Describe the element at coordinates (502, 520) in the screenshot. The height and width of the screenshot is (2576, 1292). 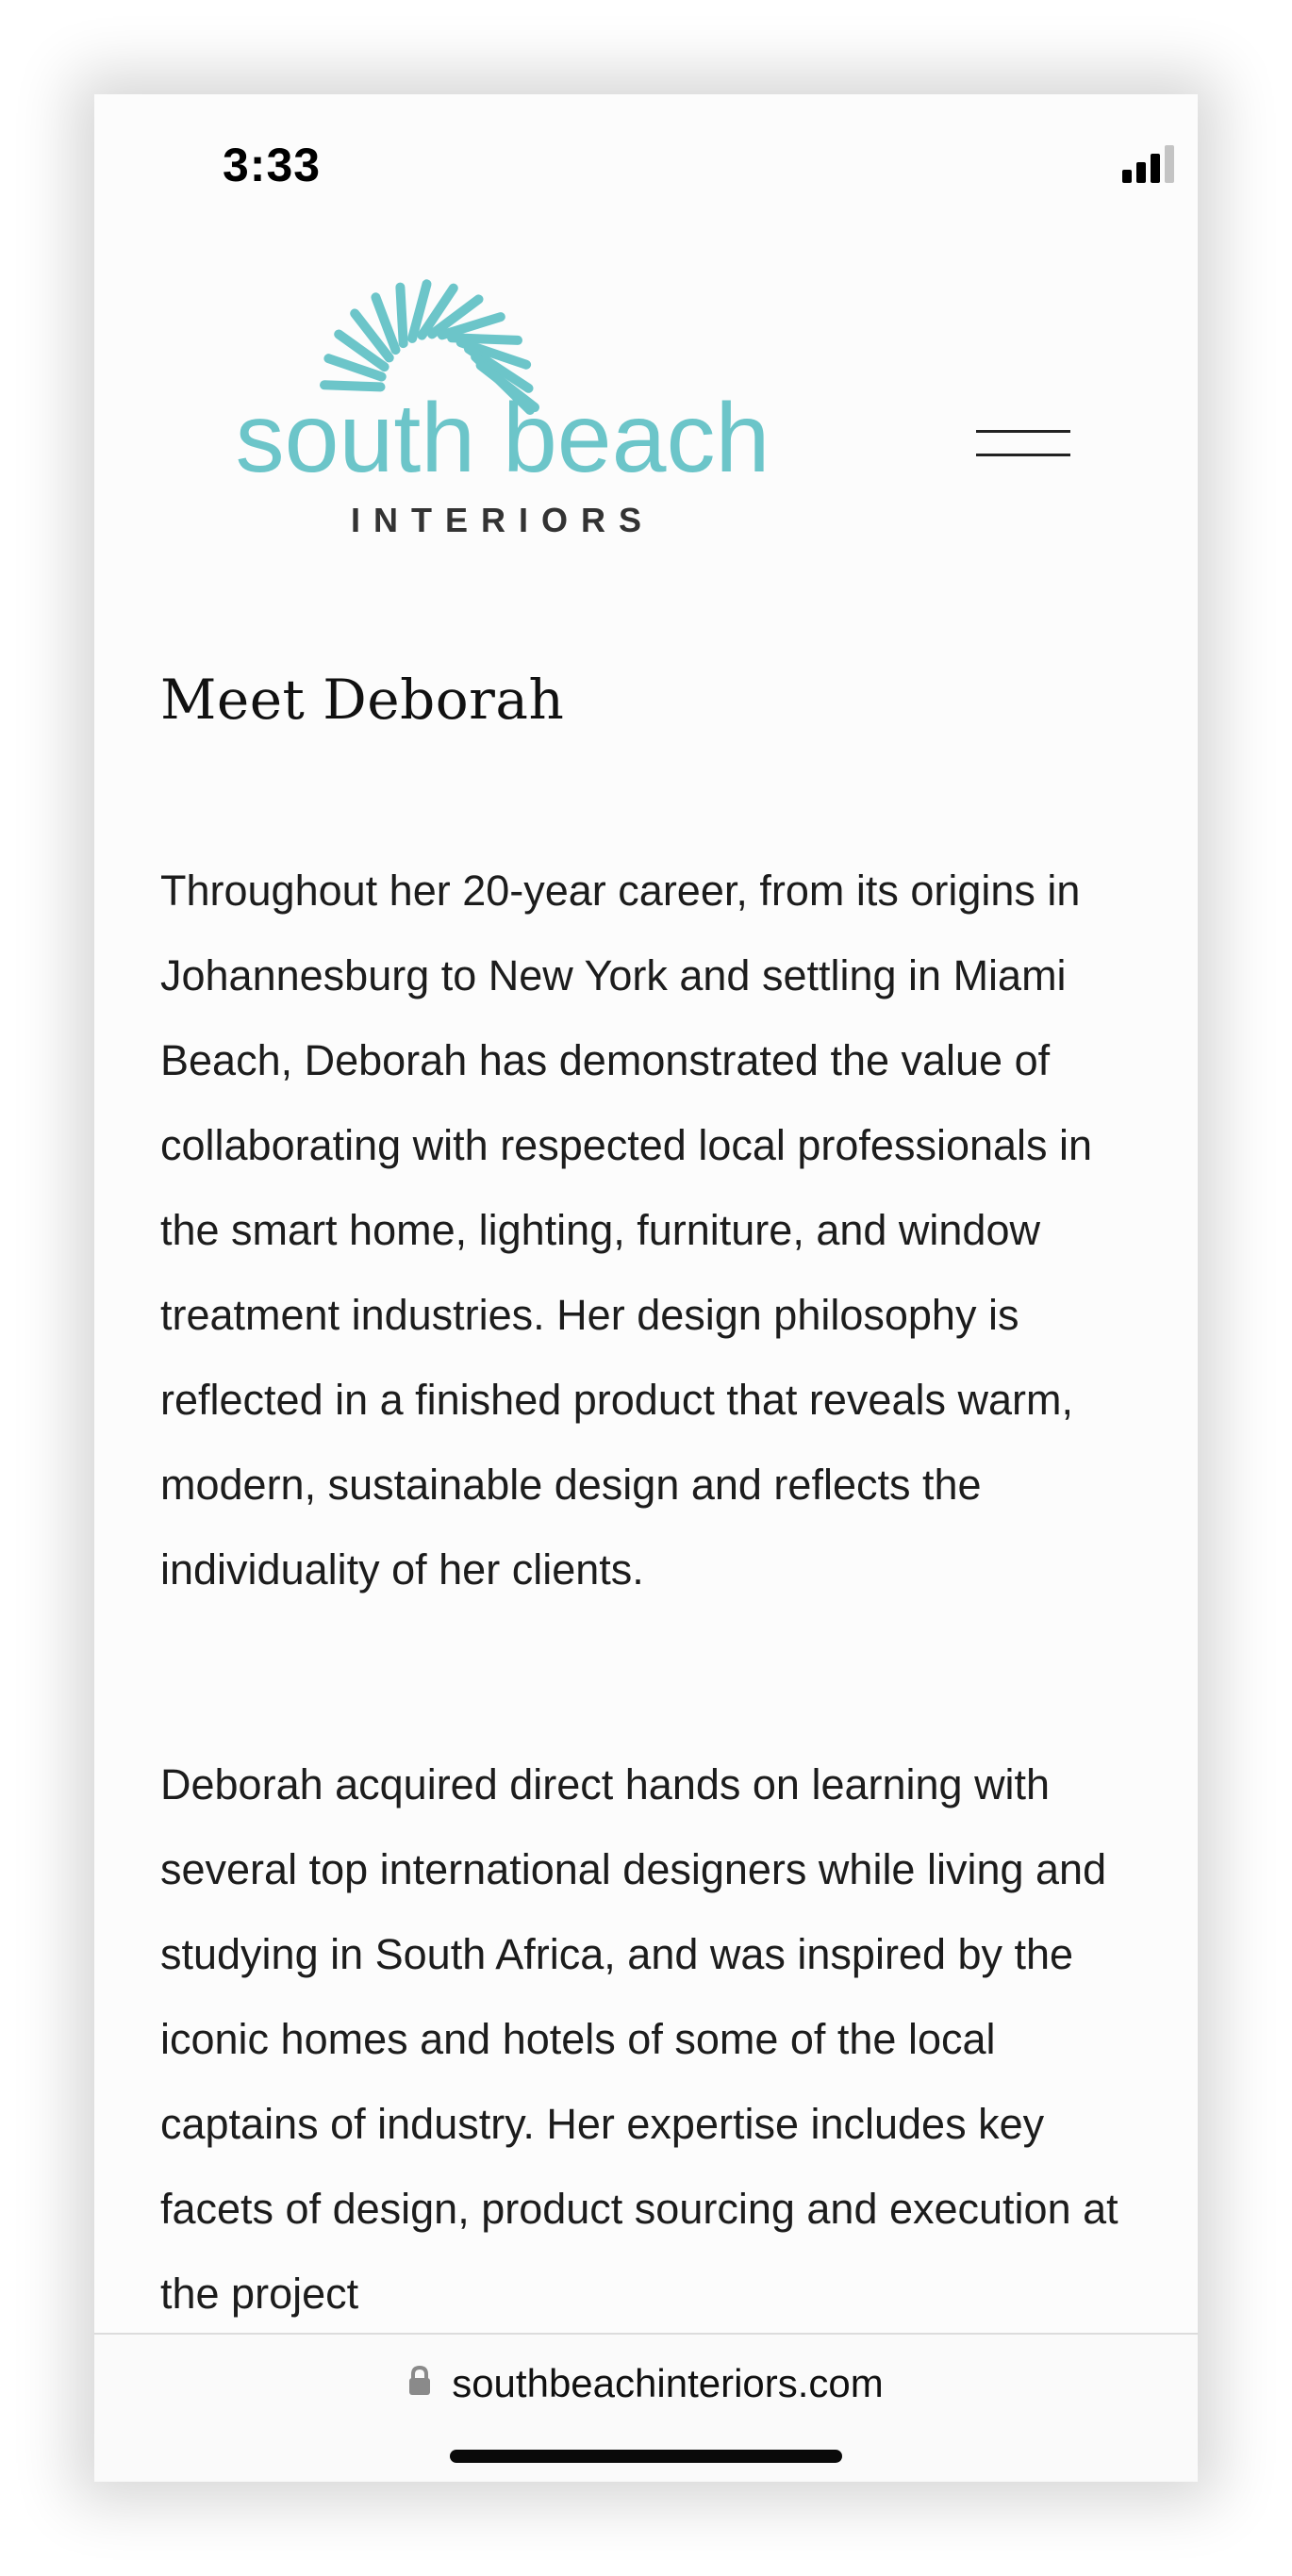
I see `logo-subtitle: INTERIORS` at that location.